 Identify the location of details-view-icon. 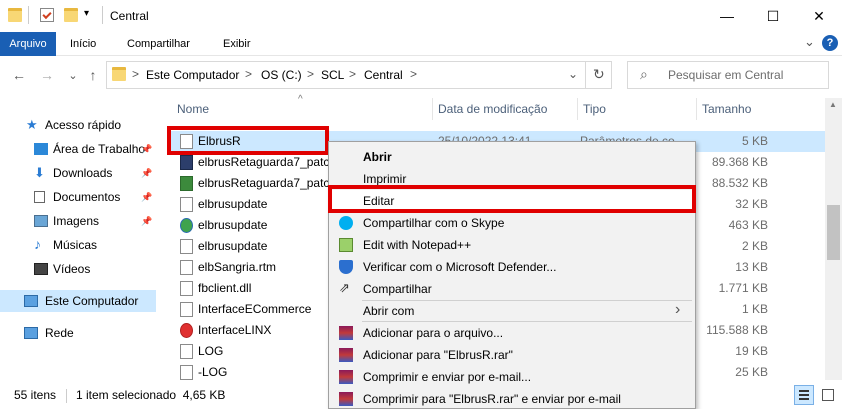
(804, 395).